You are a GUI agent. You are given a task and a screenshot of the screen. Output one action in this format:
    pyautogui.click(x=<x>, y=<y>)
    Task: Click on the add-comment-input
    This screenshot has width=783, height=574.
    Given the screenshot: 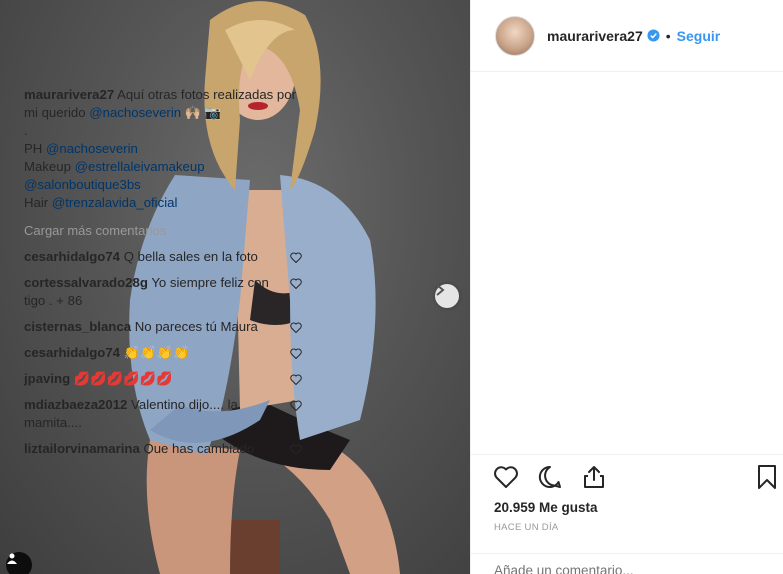 What is the action you would take?
    pyautogui.click(x=624, y=568)
    